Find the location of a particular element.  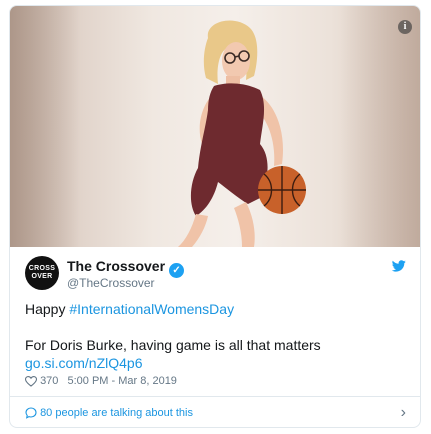

tweet-text-line-1: Happy #InternationalWomensDay is located at coordinates (129, 309).